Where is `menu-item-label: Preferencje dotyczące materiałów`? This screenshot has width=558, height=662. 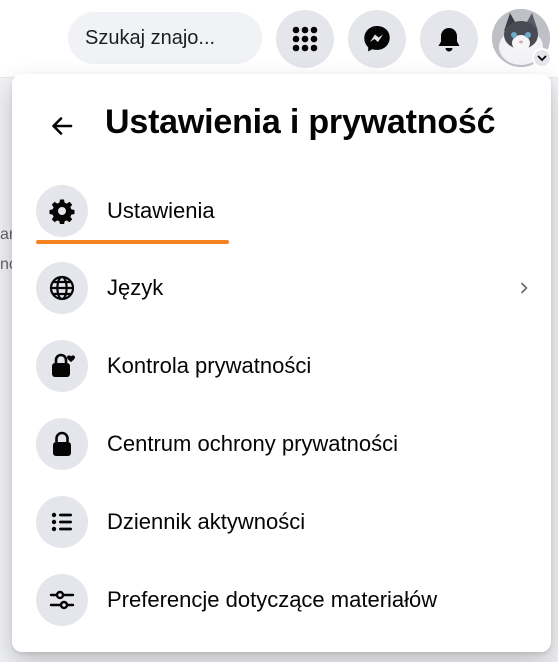
menu-item-label: Preferencje dotyczące materiałów is located at coordinates (272, 599).